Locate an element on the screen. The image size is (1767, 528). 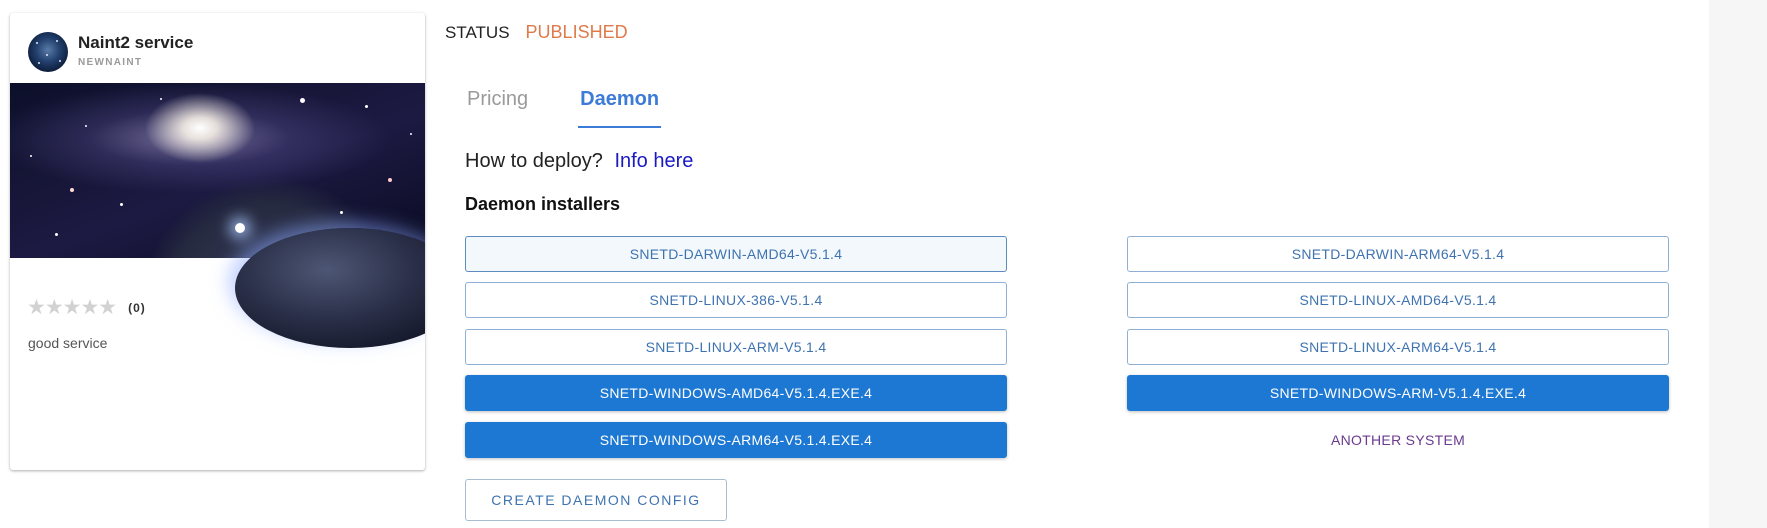
planet-graphic is located at coordinates (330, 288).